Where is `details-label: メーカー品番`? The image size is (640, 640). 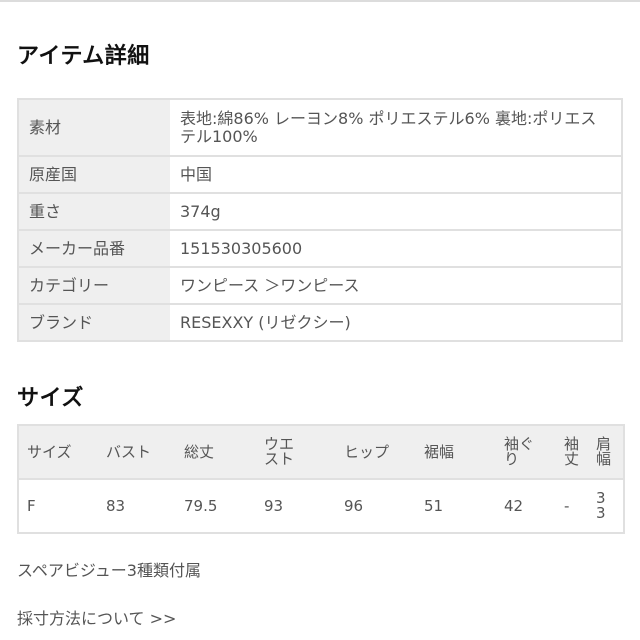
details-label: メーカー品番 is located at coordinates (94, 248).